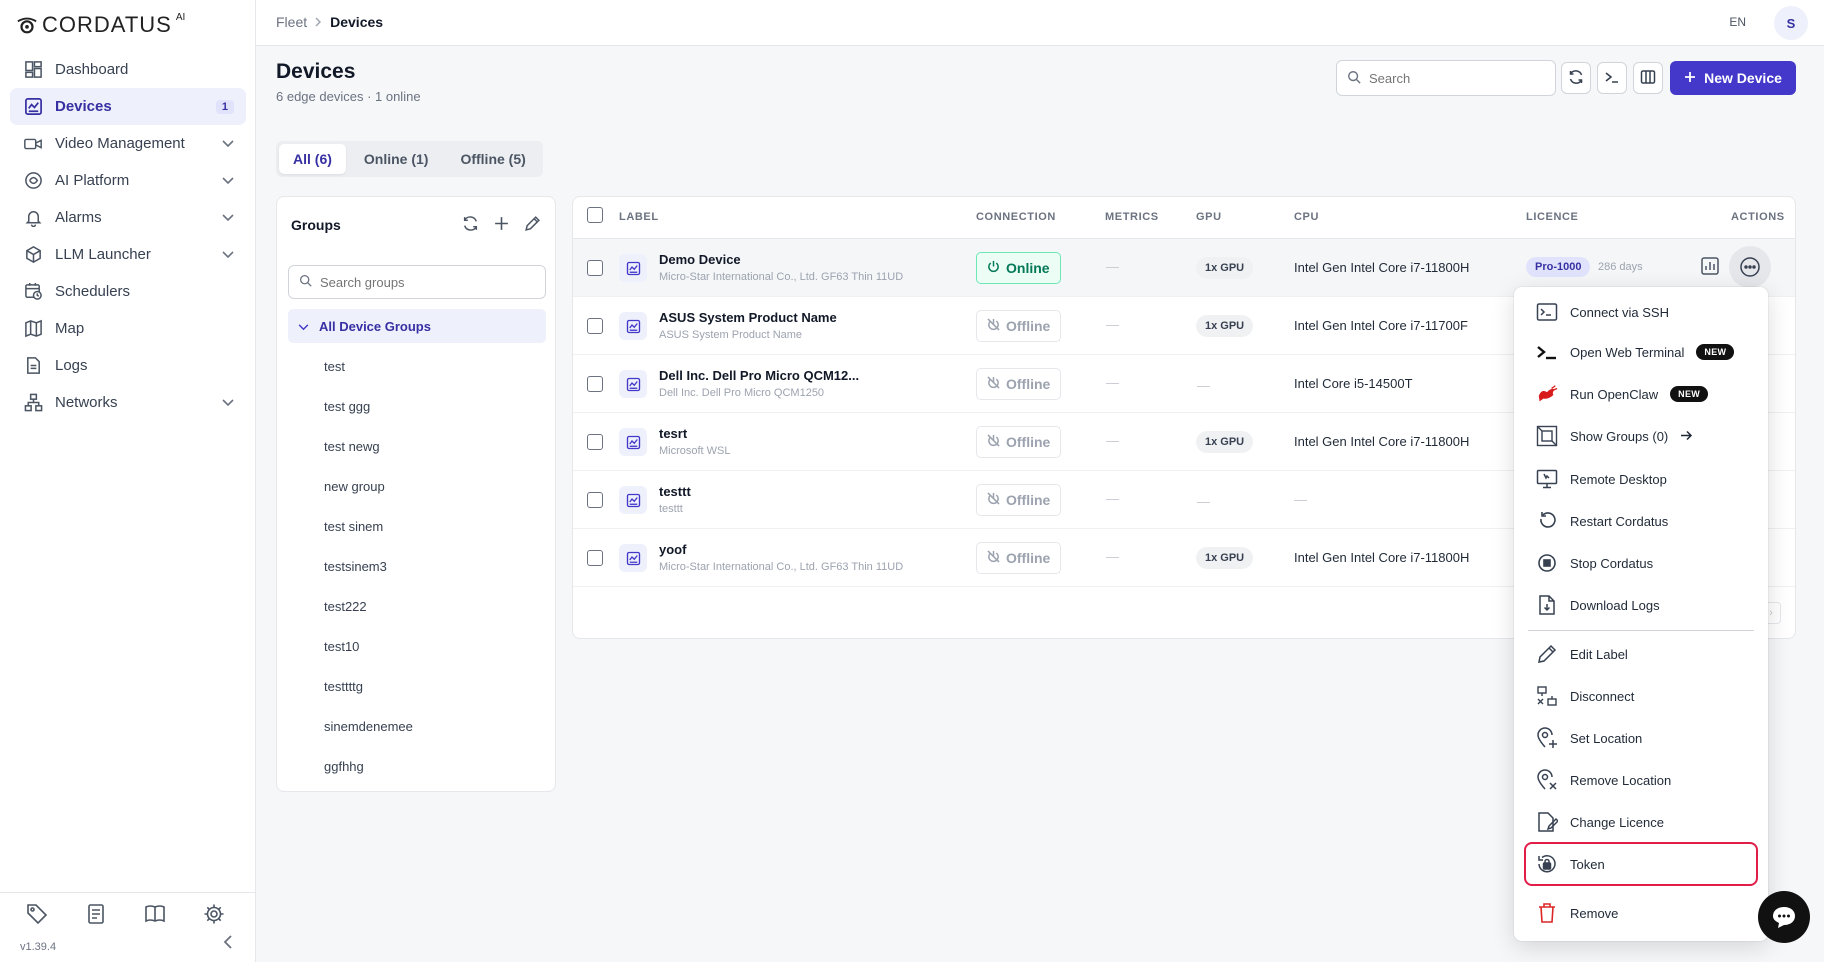  I want to click on nav-item-map: Map, so click(128, 328).